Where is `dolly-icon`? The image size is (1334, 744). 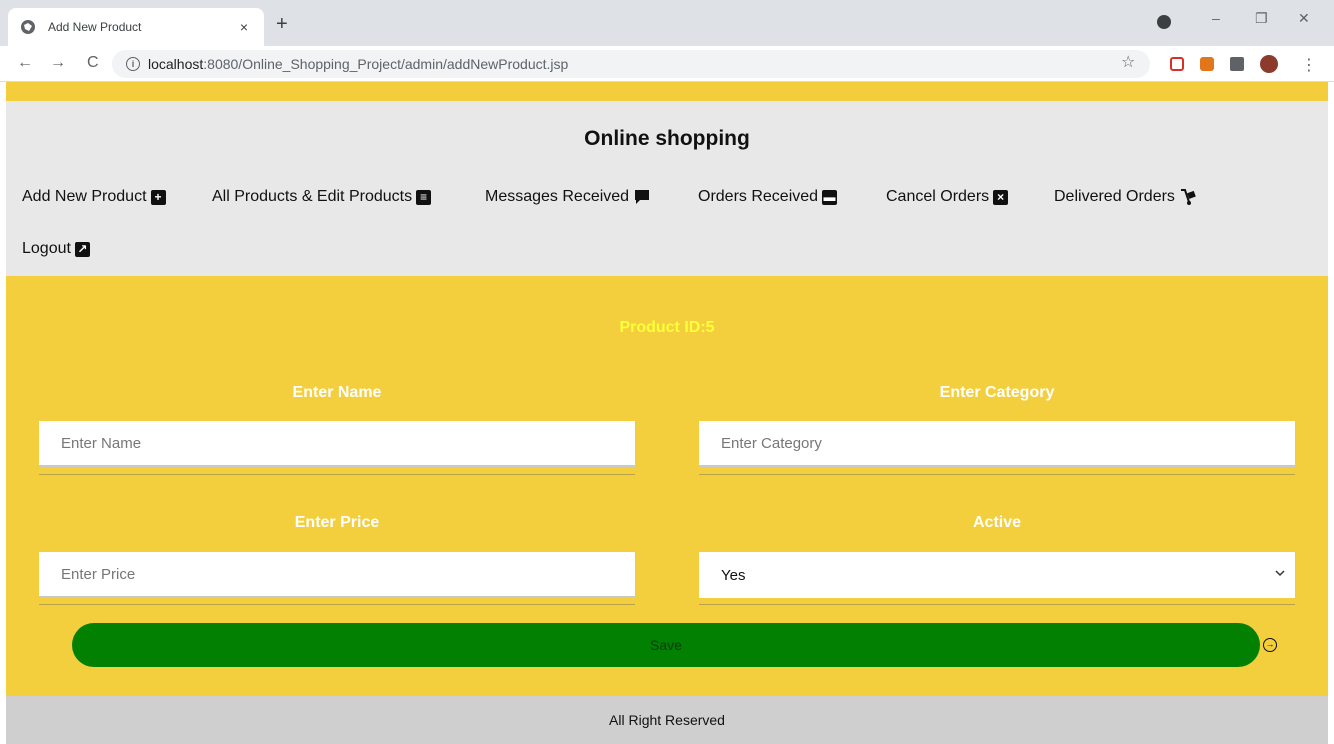
dolly-icon is located at coordinates (1189, 197).